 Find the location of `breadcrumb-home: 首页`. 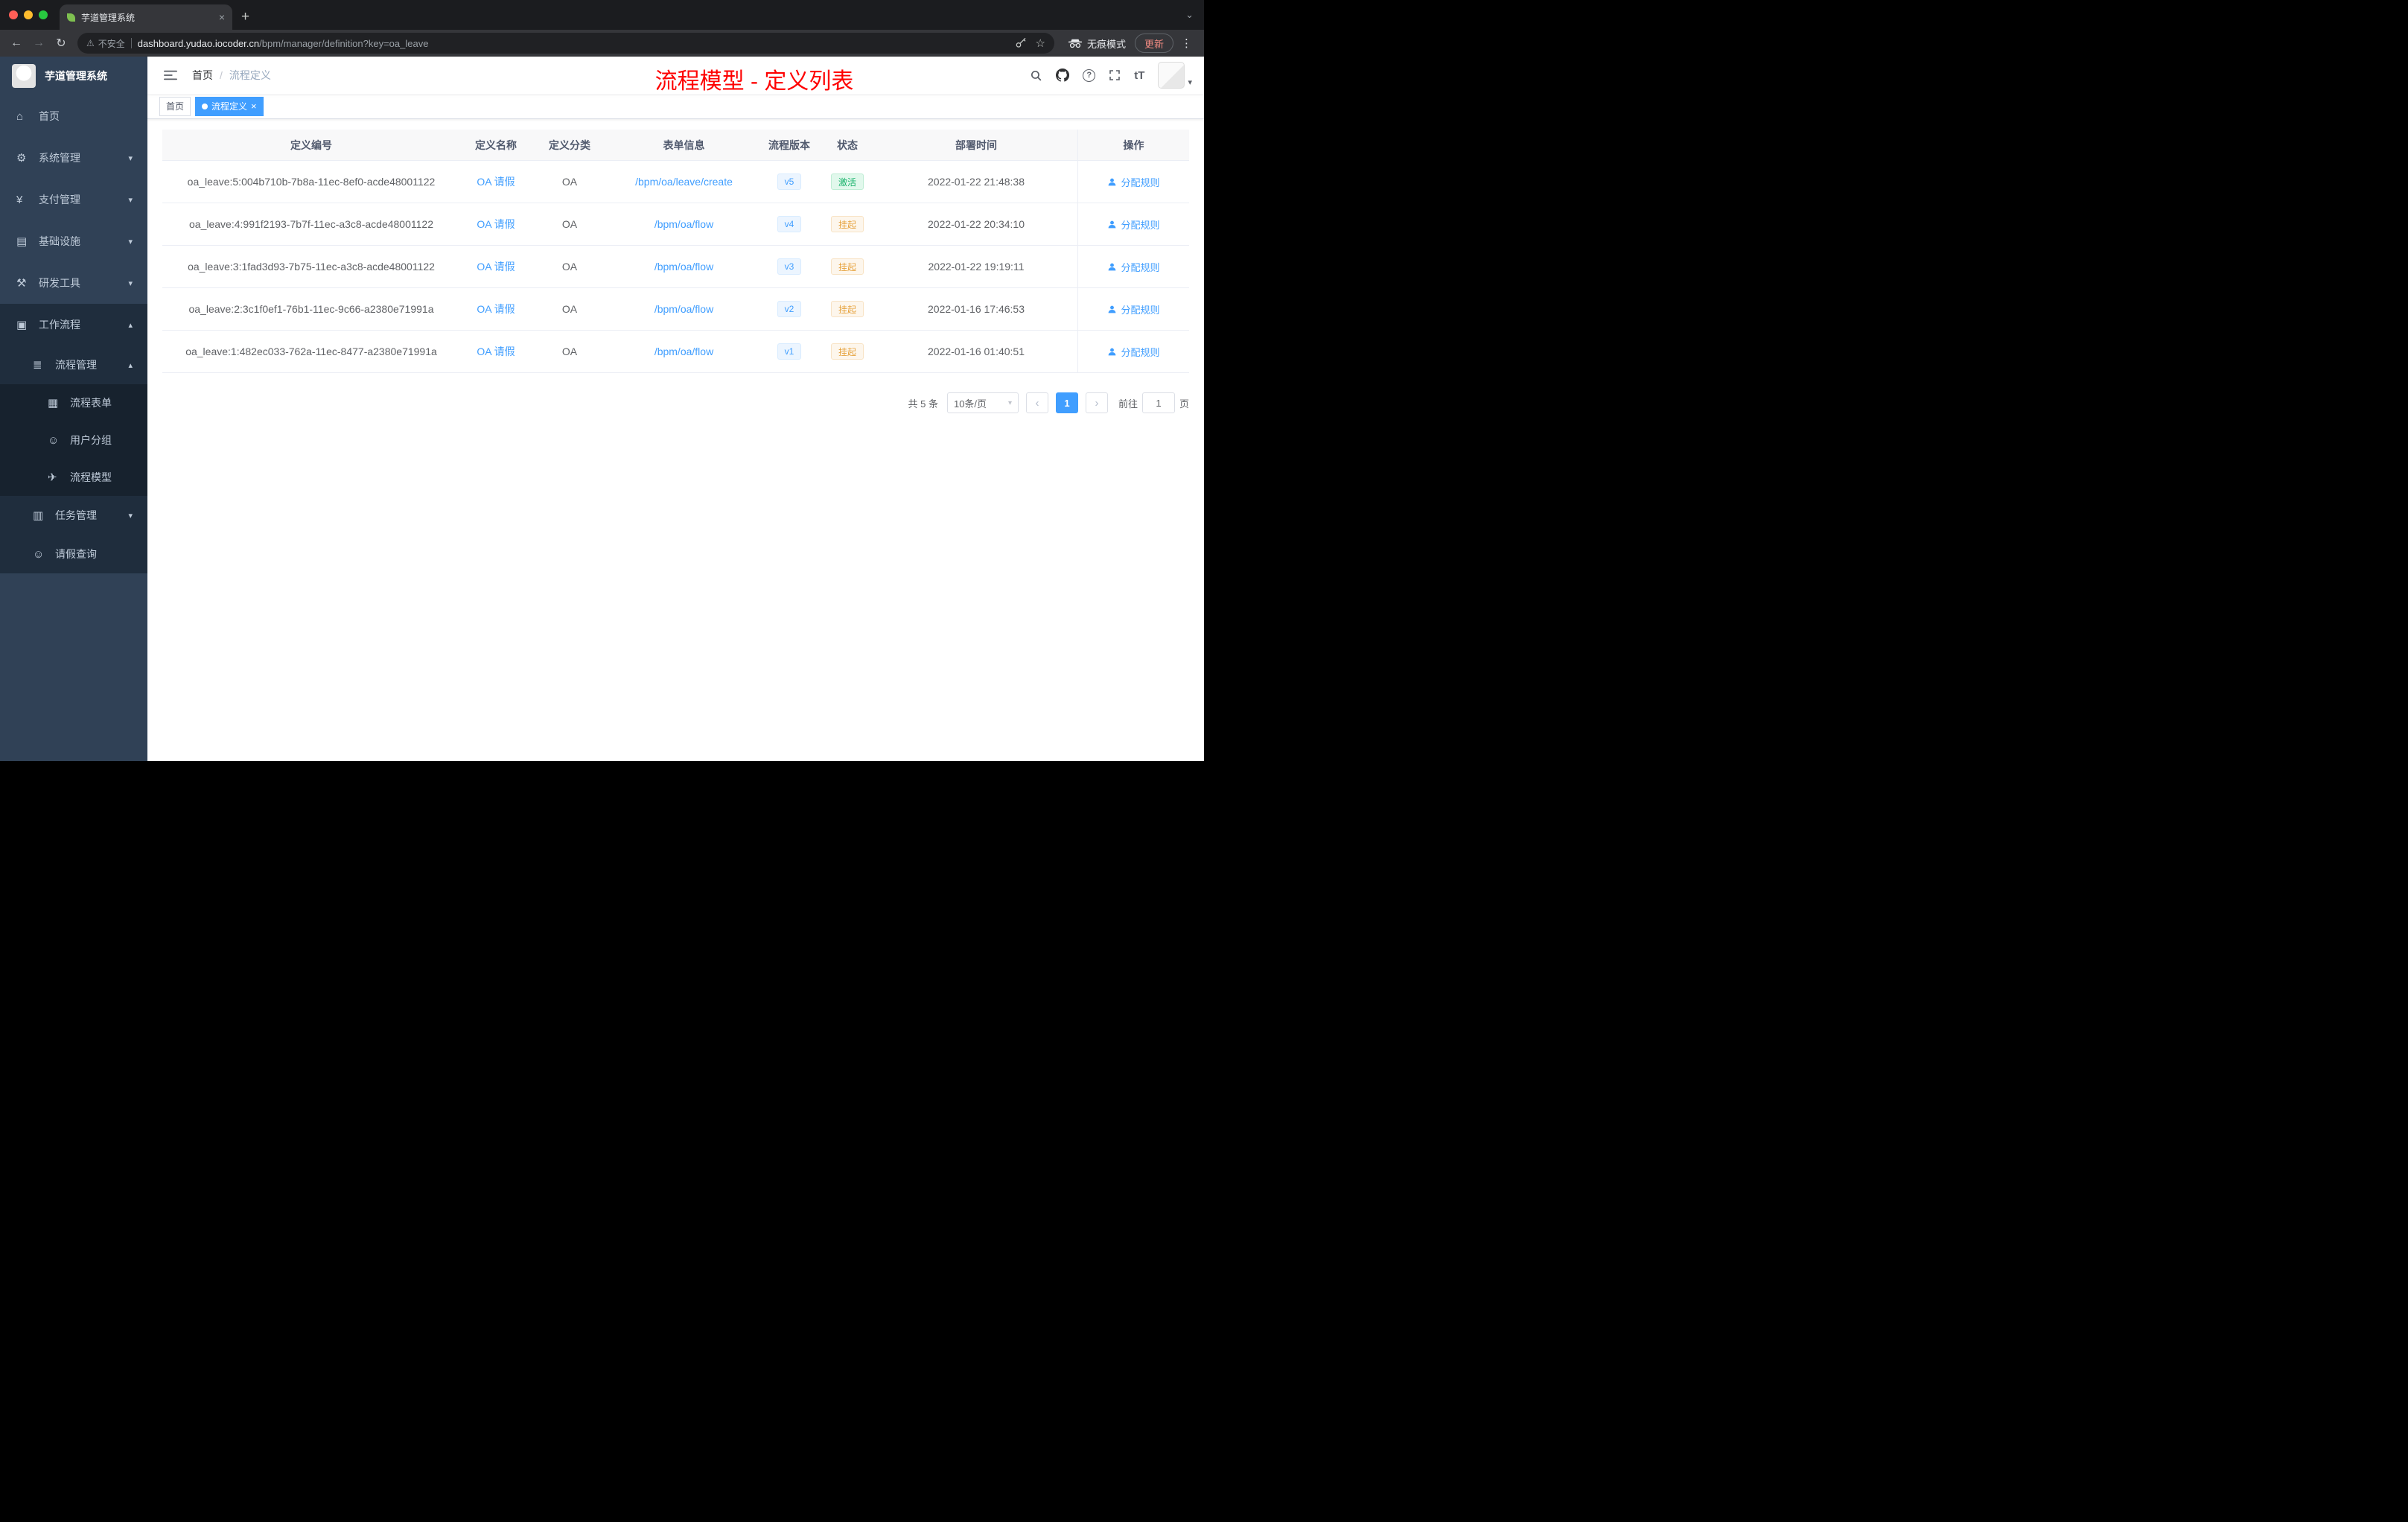

breadcrumb-home: 首页 is located at coordinates (202, 75).